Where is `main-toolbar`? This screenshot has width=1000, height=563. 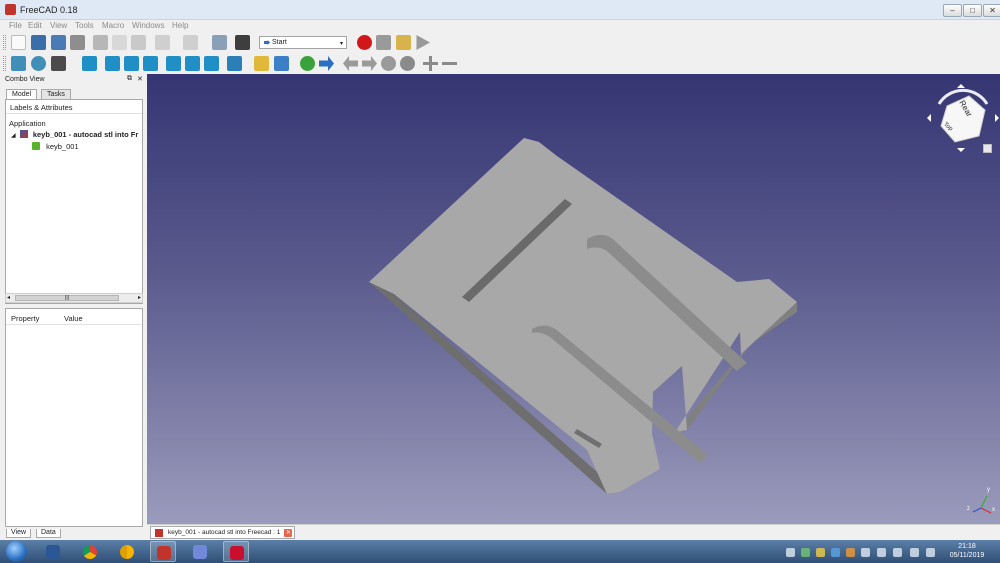
main-toolbar is located at coordinates (500, 42).